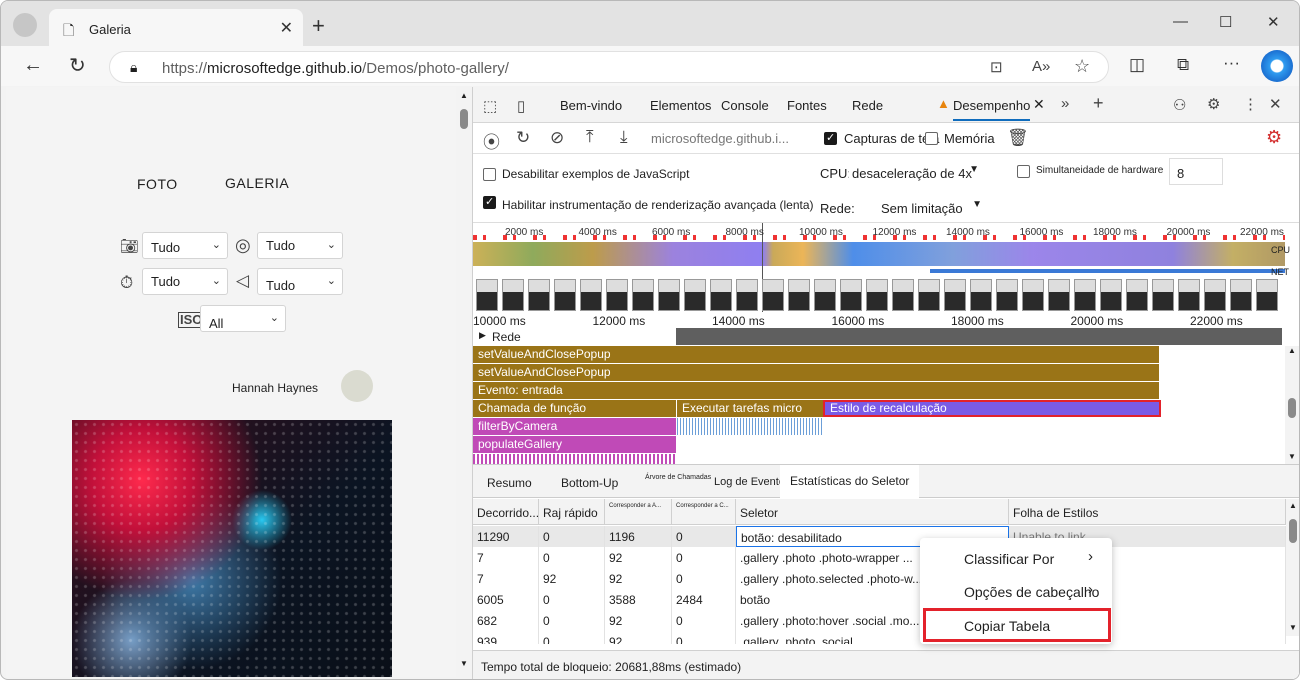 This screenshot has height=680, width=1300. I want to click on maximize-icon: ☐, so click(1225, 22).